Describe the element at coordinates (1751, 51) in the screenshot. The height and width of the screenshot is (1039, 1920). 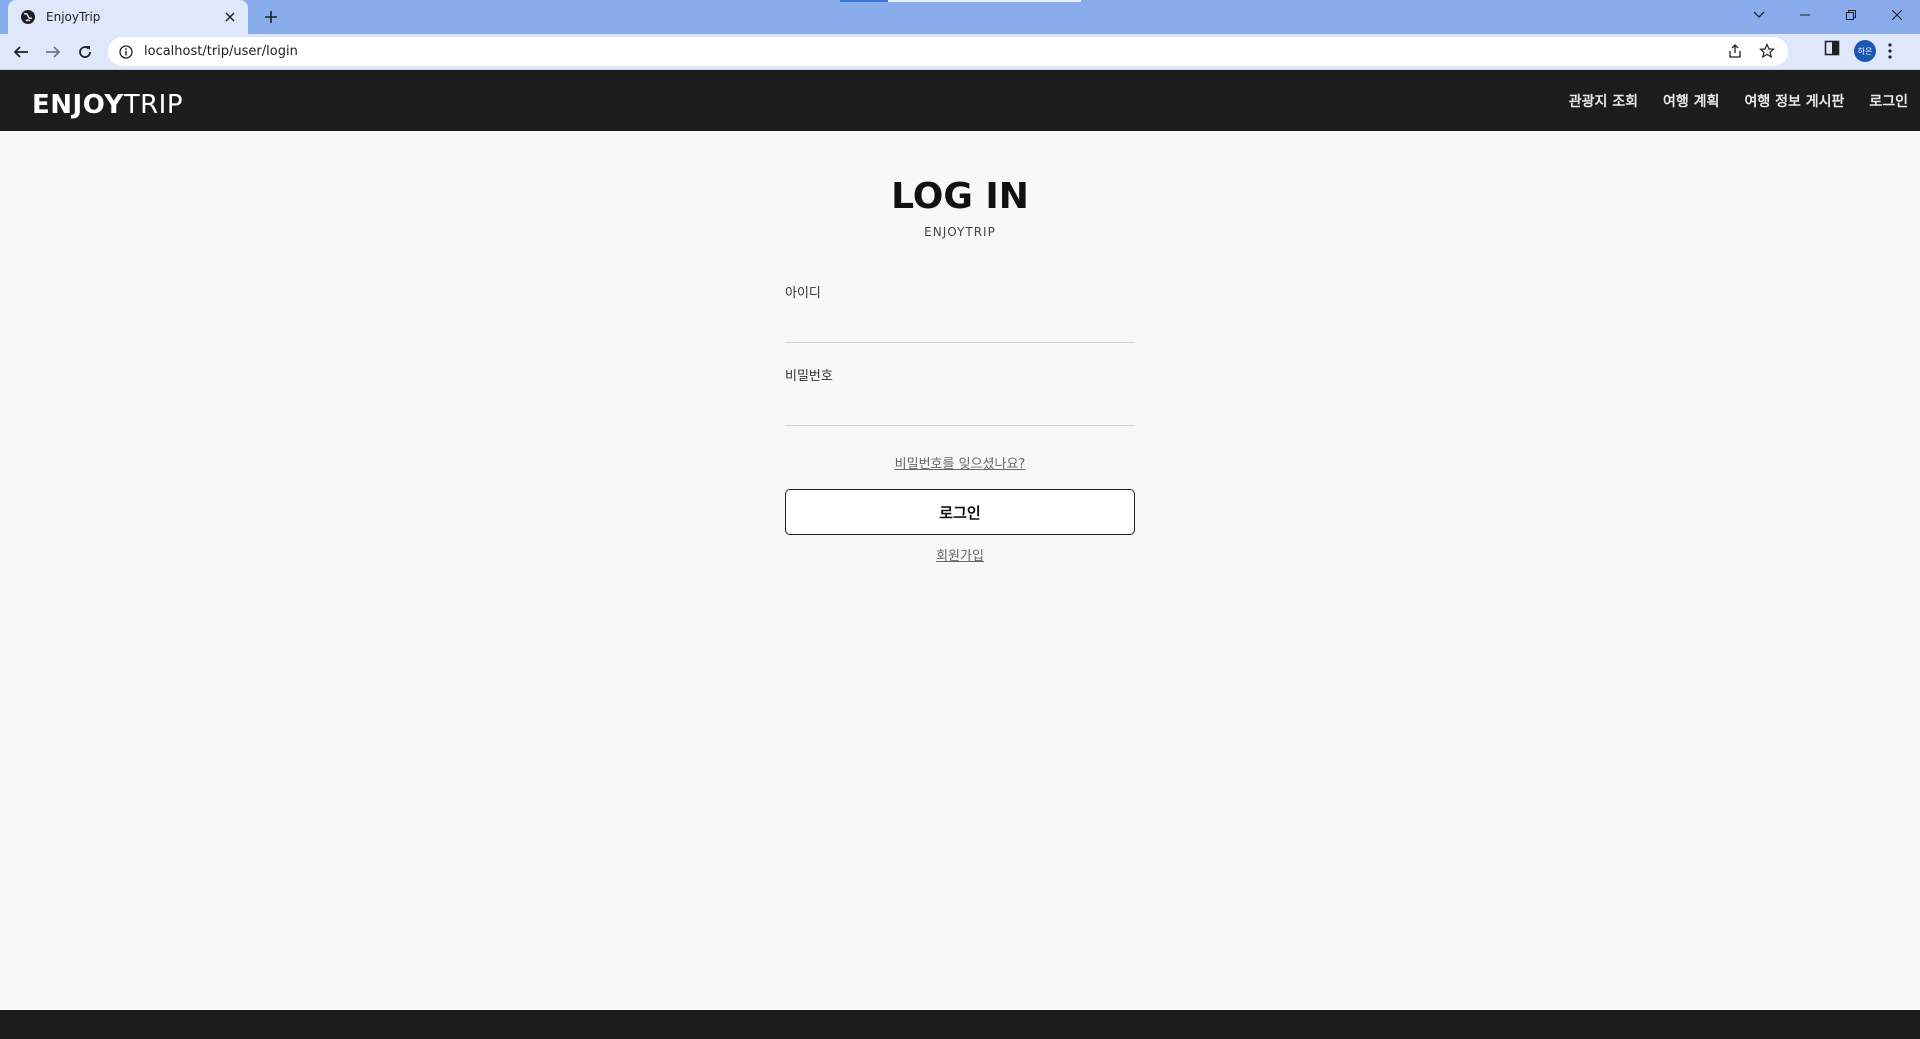
I see `address-bar-actions` at that location.